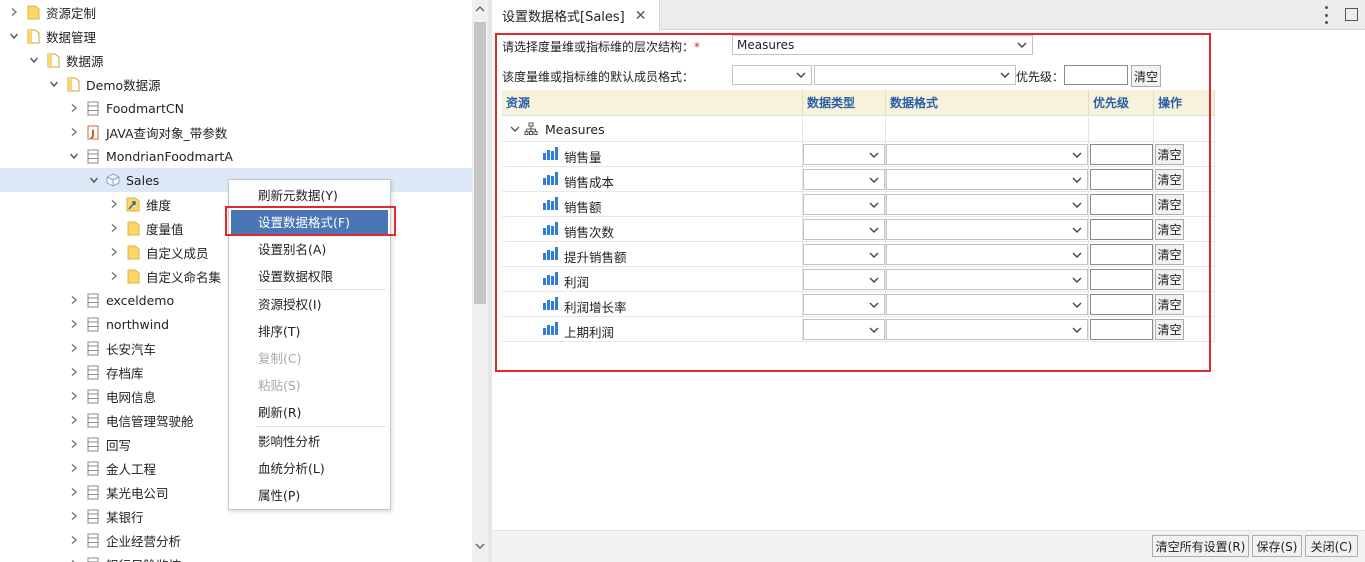 Image resolution: width=1365 pixels, height=562 pixels. What do you see at coordinates (123, 85) in the screenshot?
I see `tree-item-label: Demo数据源` at bounding box center [123, 85].